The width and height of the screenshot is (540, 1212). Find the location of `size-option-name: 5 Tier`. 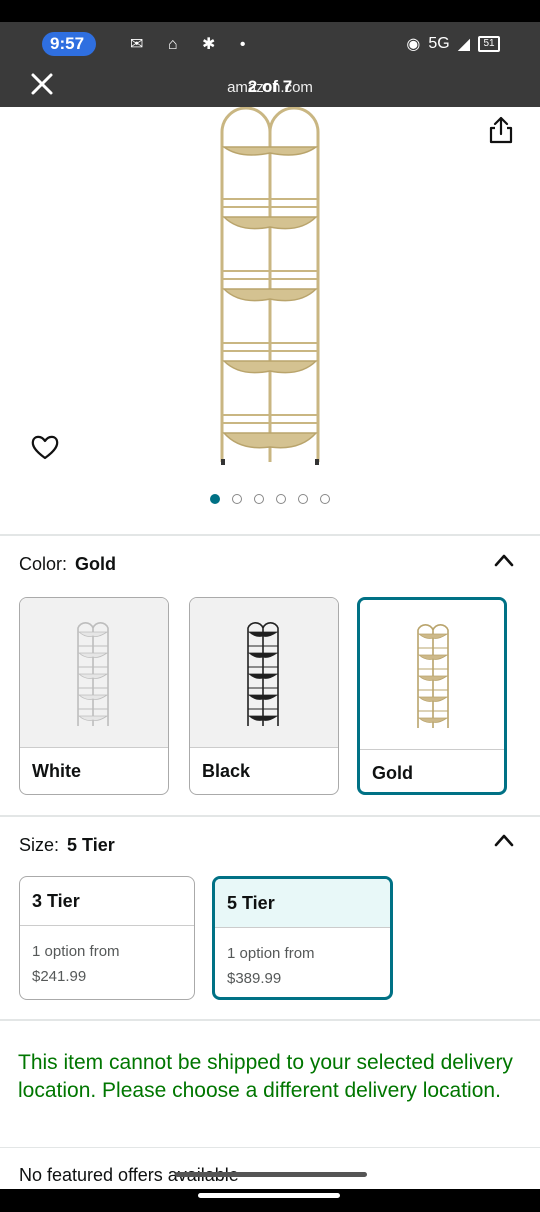

size-option-name: 5 Tier is located at coordinates (302, 903).